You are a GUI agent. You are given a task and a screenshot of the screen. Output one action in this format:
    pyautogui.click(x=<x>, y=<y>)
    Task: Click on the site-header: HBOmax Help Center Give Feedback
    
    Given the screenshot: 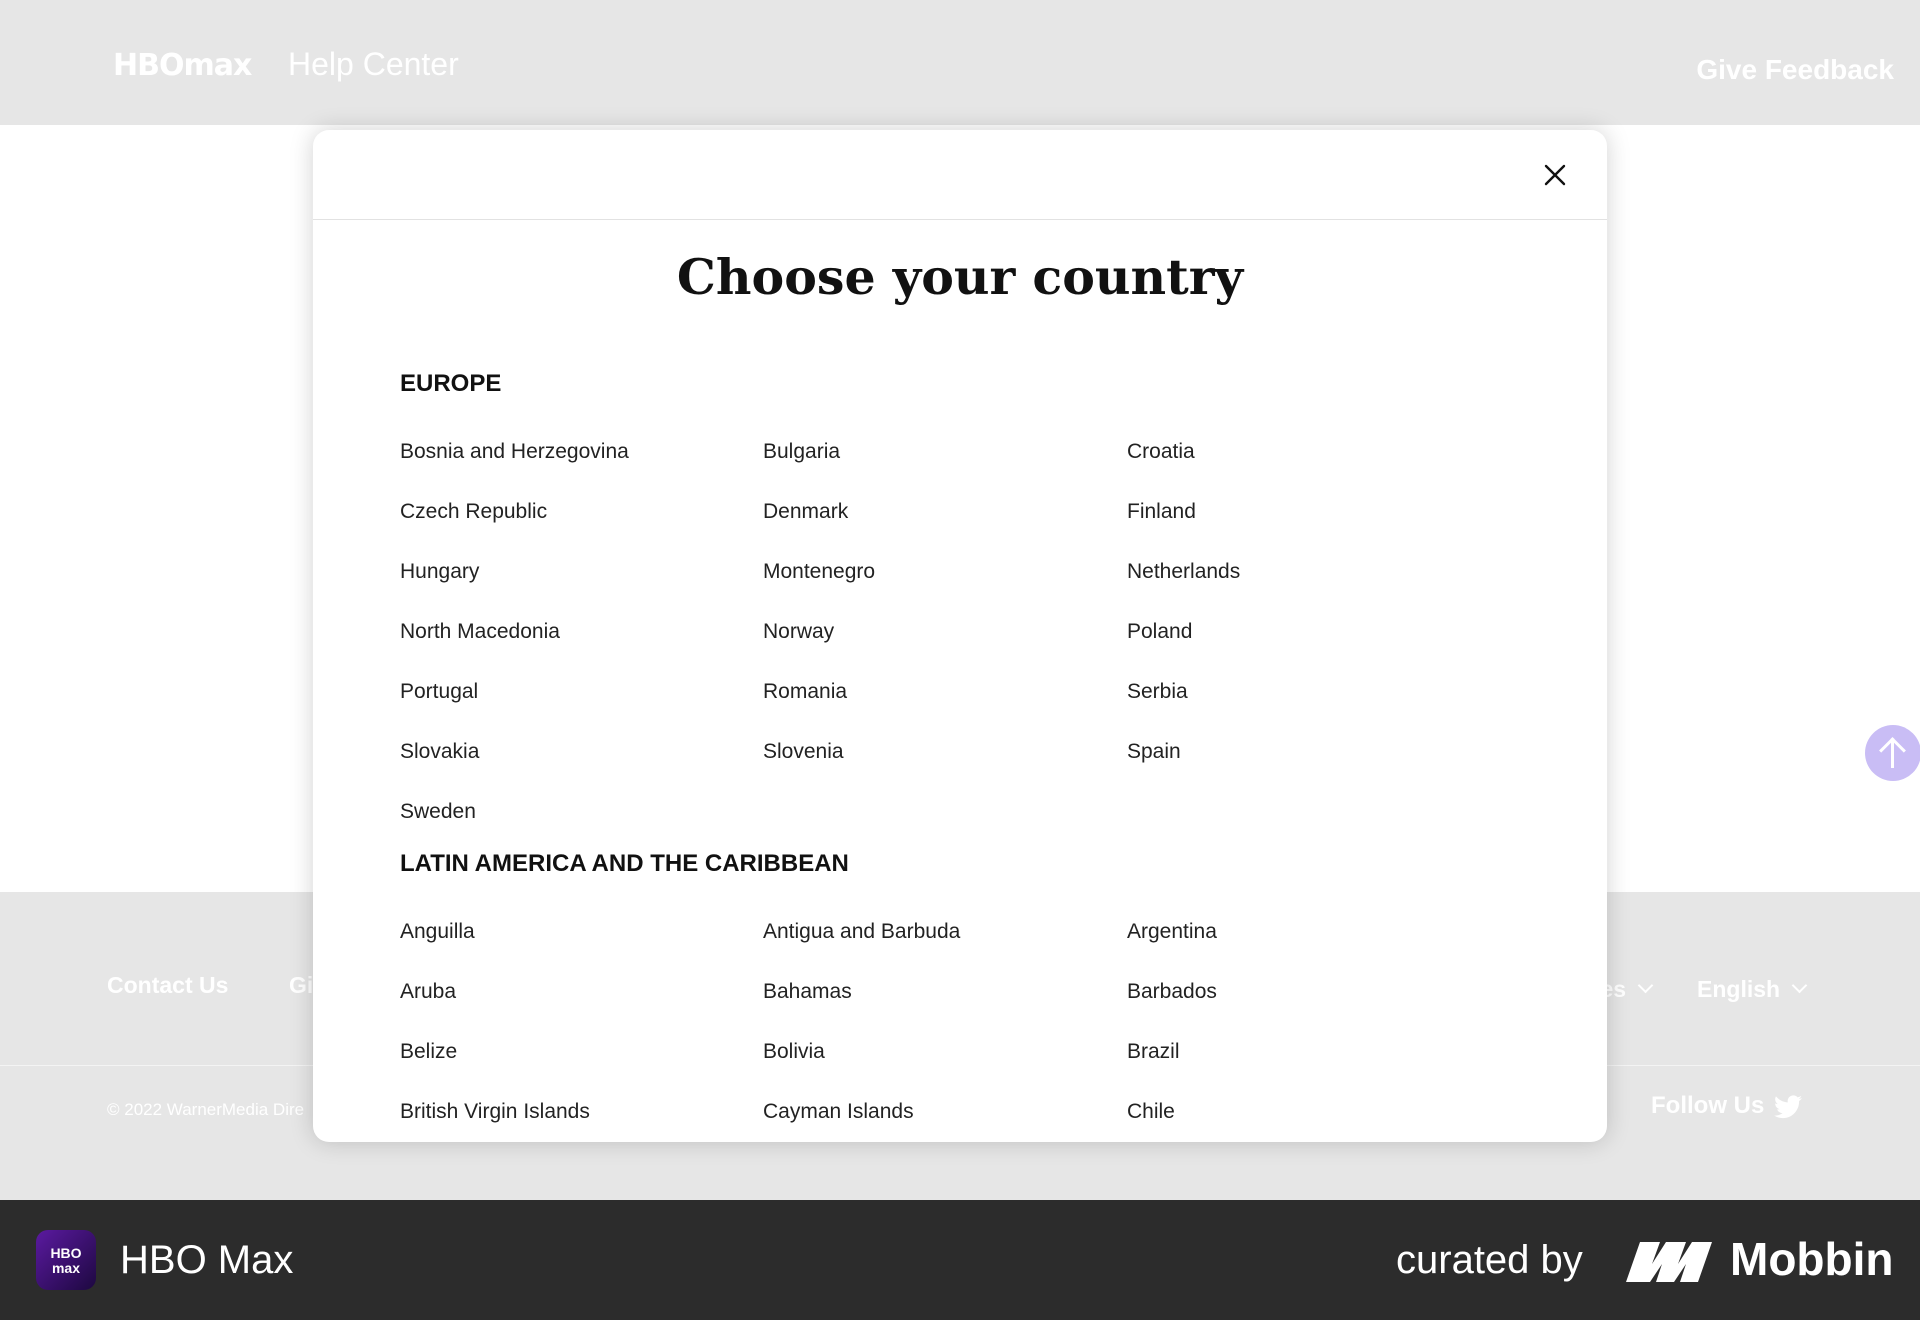 What is the action you would take?
    pyautogui.click(x=960, y=62)
    